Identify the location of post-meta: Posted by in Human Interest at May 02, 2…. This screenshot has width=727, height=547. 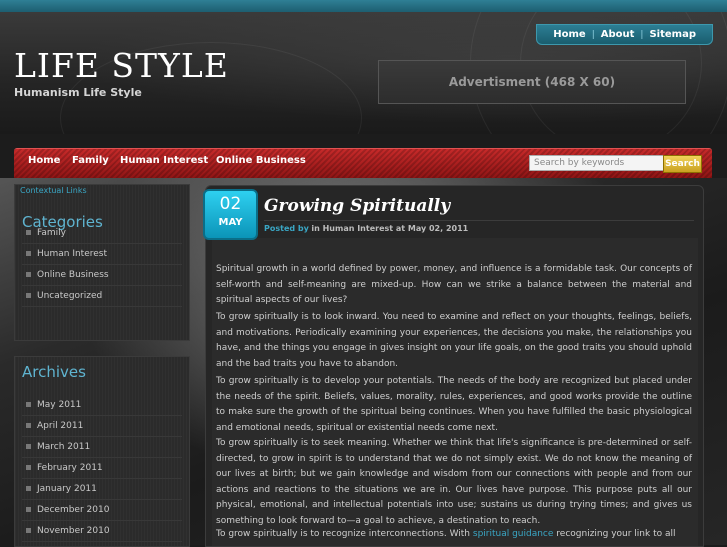
(366, 228).